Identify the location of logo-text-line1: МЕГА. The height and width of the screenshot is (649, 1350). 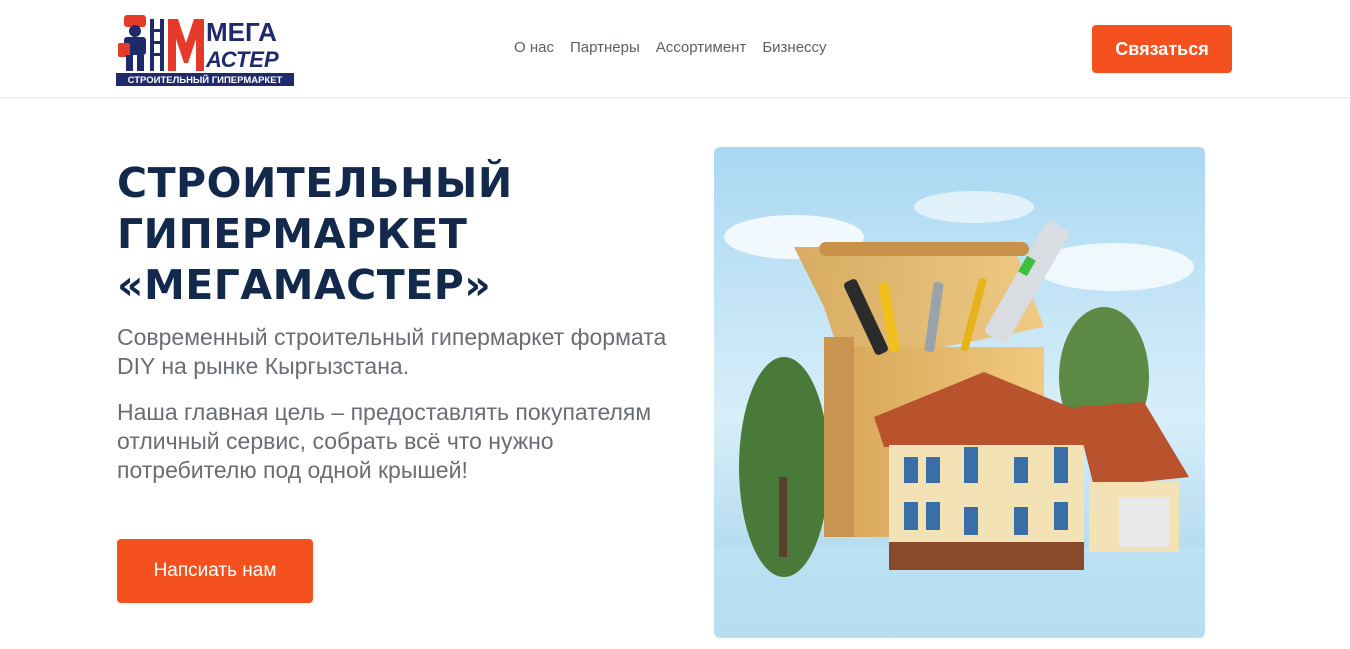
(241, 32).